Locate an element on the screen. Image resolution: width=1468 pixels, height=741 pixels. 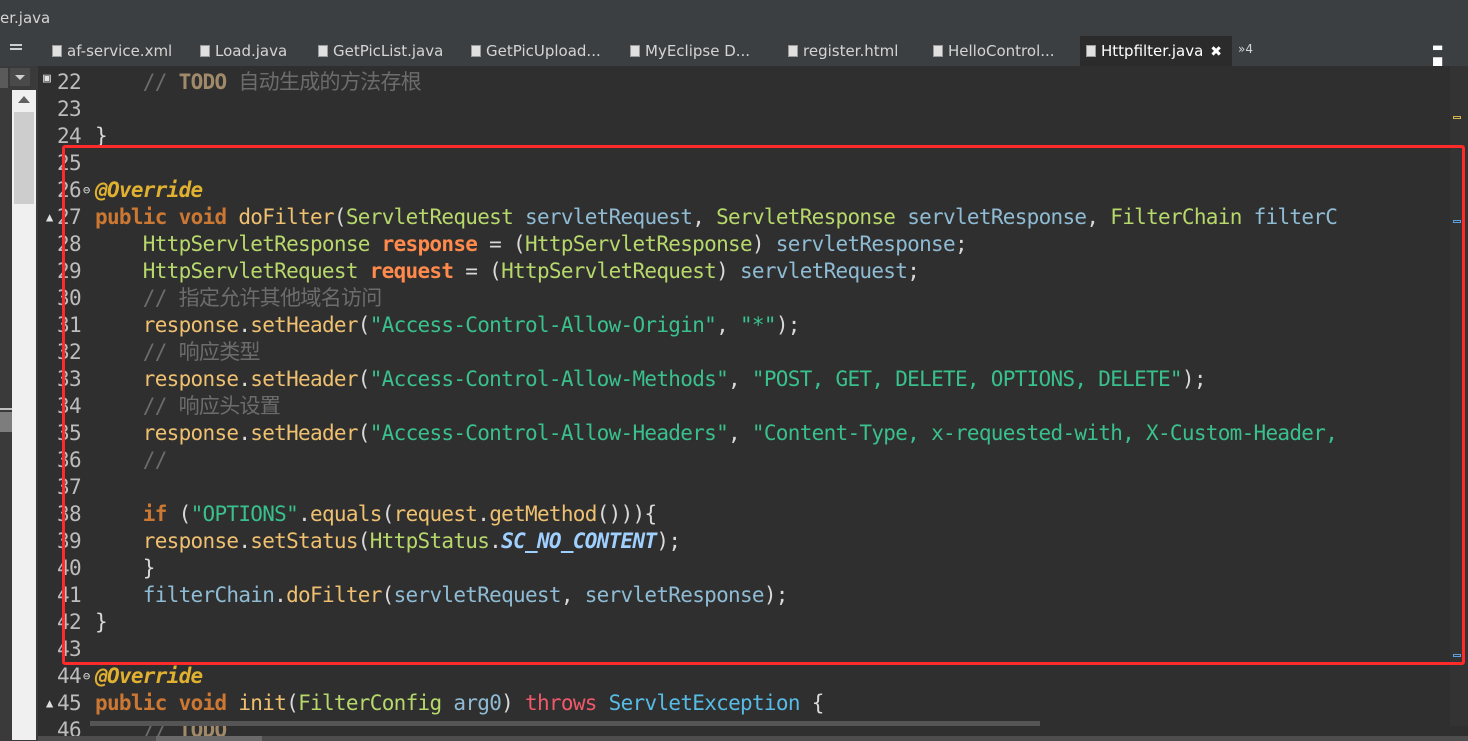
line-number: 24 is located at coordinates (69, 136).